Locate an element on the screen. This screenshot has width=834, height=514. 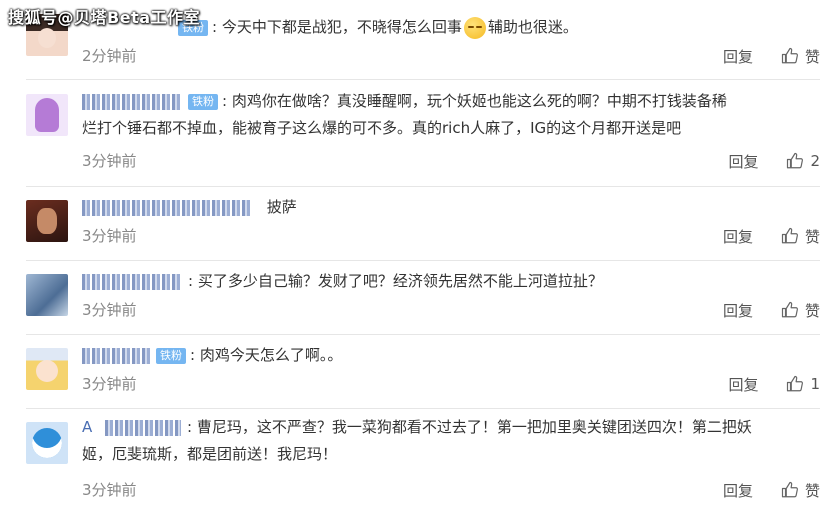
like-count: 1 is located at coordinates (815, 384).